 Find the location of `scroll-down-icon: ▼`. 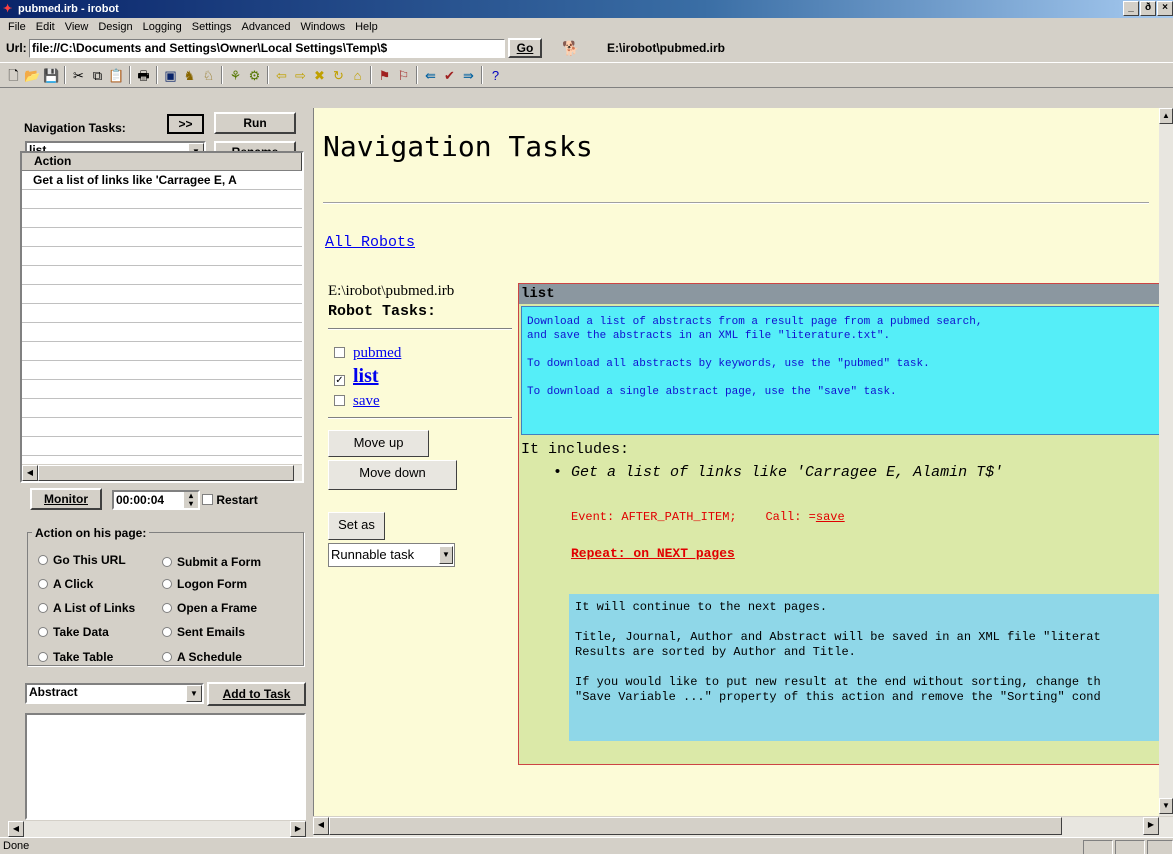

scroll-down-icon: ▼ is located at coordinates (1166, 806).